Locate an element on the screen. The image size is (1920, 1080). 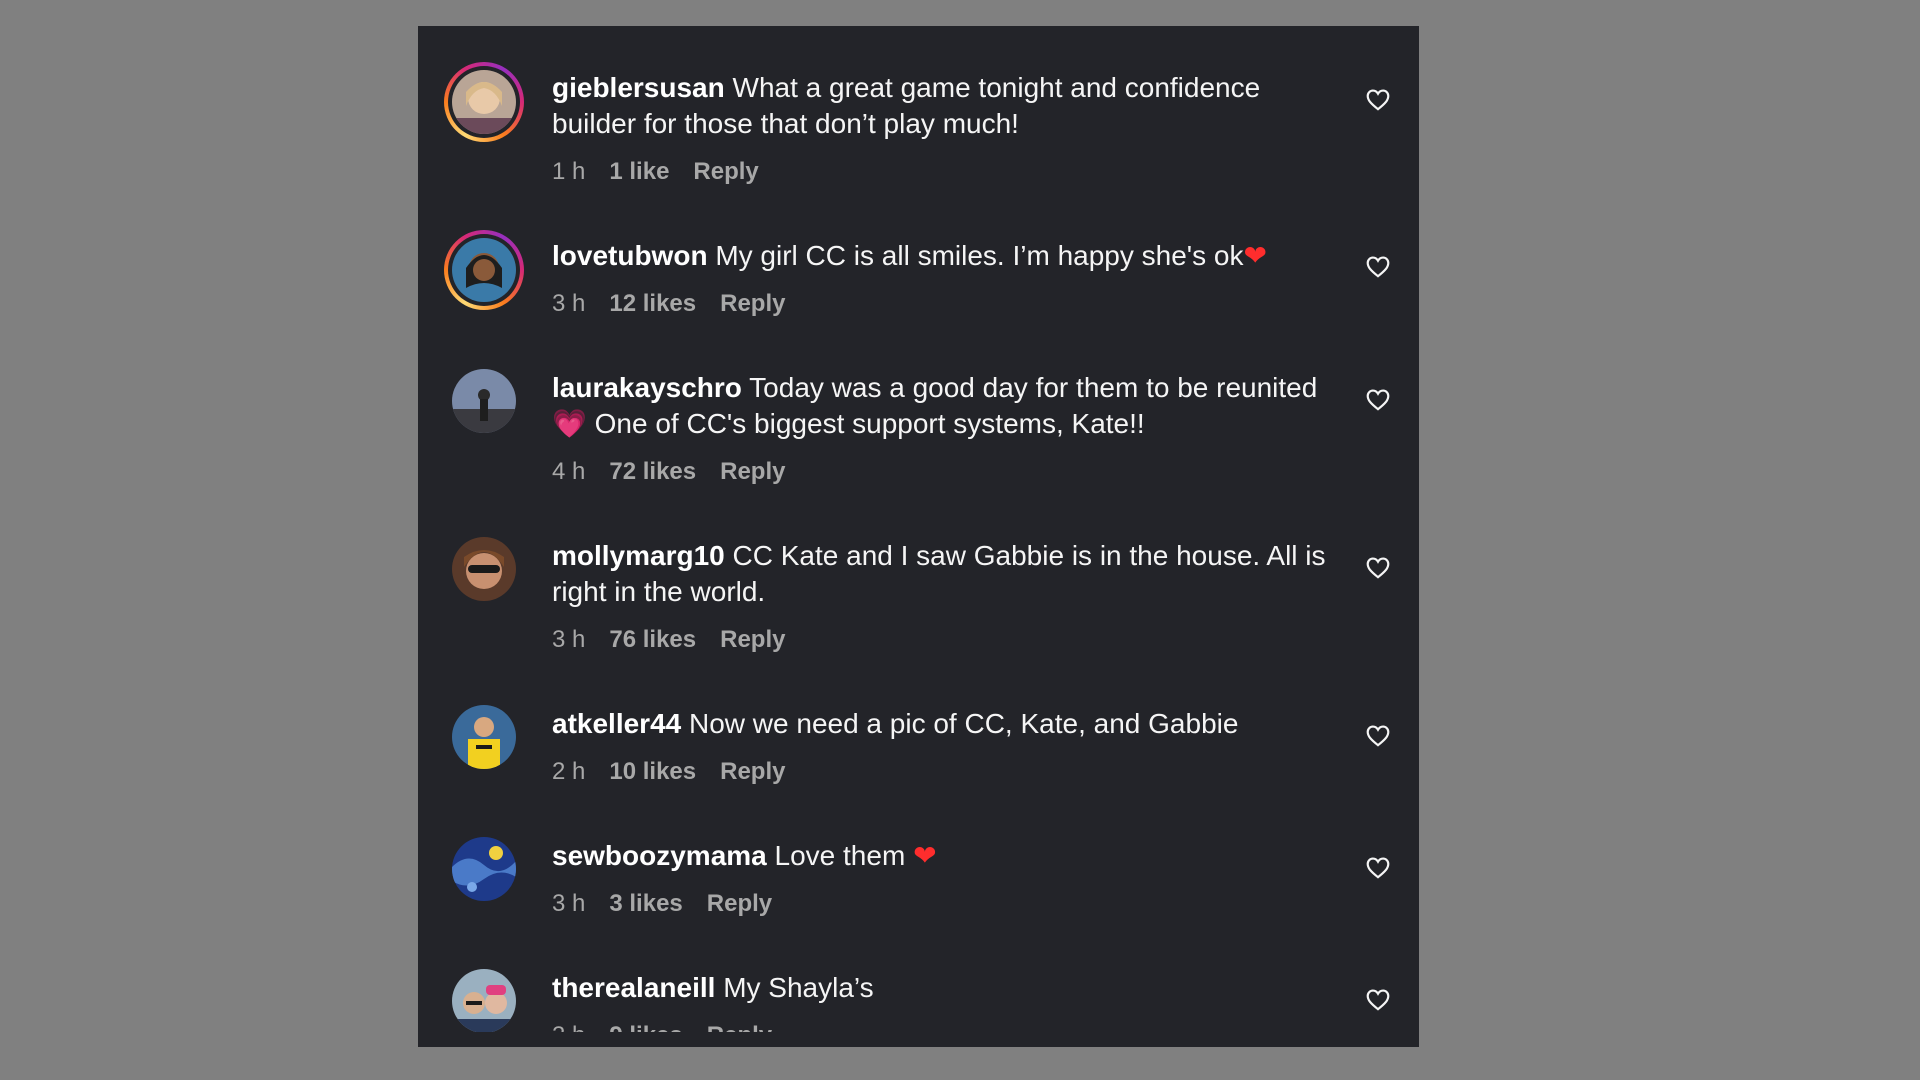
comment-username: lovetubwon is located at coordinates (630, 255).